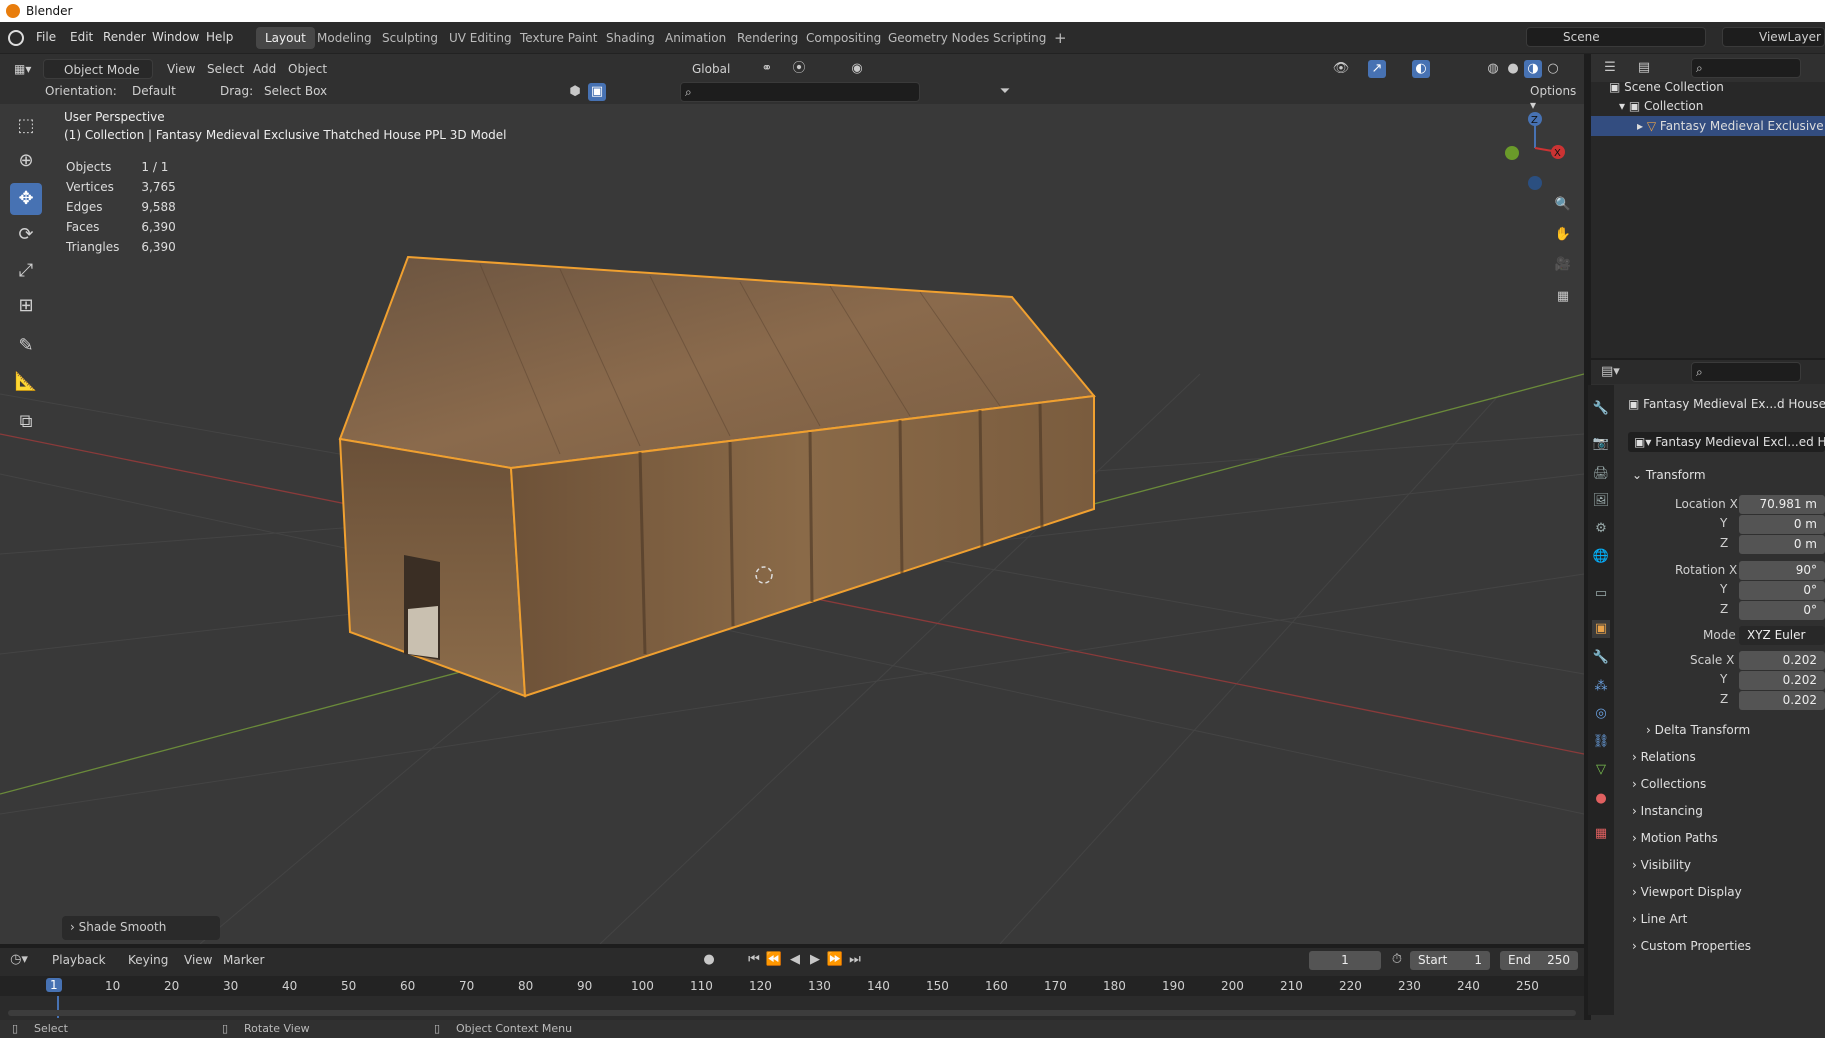  I want to click on search-field: ⌕, so click(800, 92).